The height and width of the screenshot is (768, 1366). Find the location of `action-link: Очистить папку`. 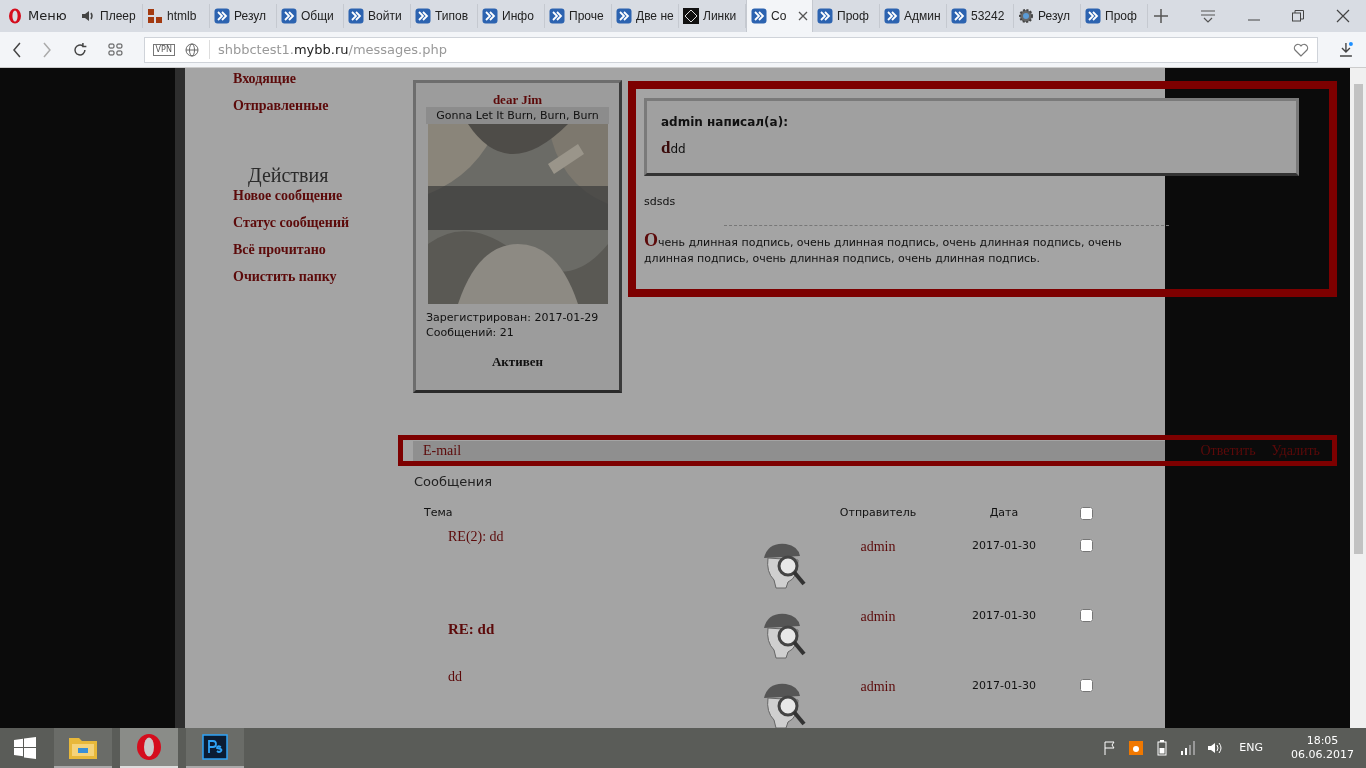

action-link: Очистить папку is located at coordinates (285, 282).